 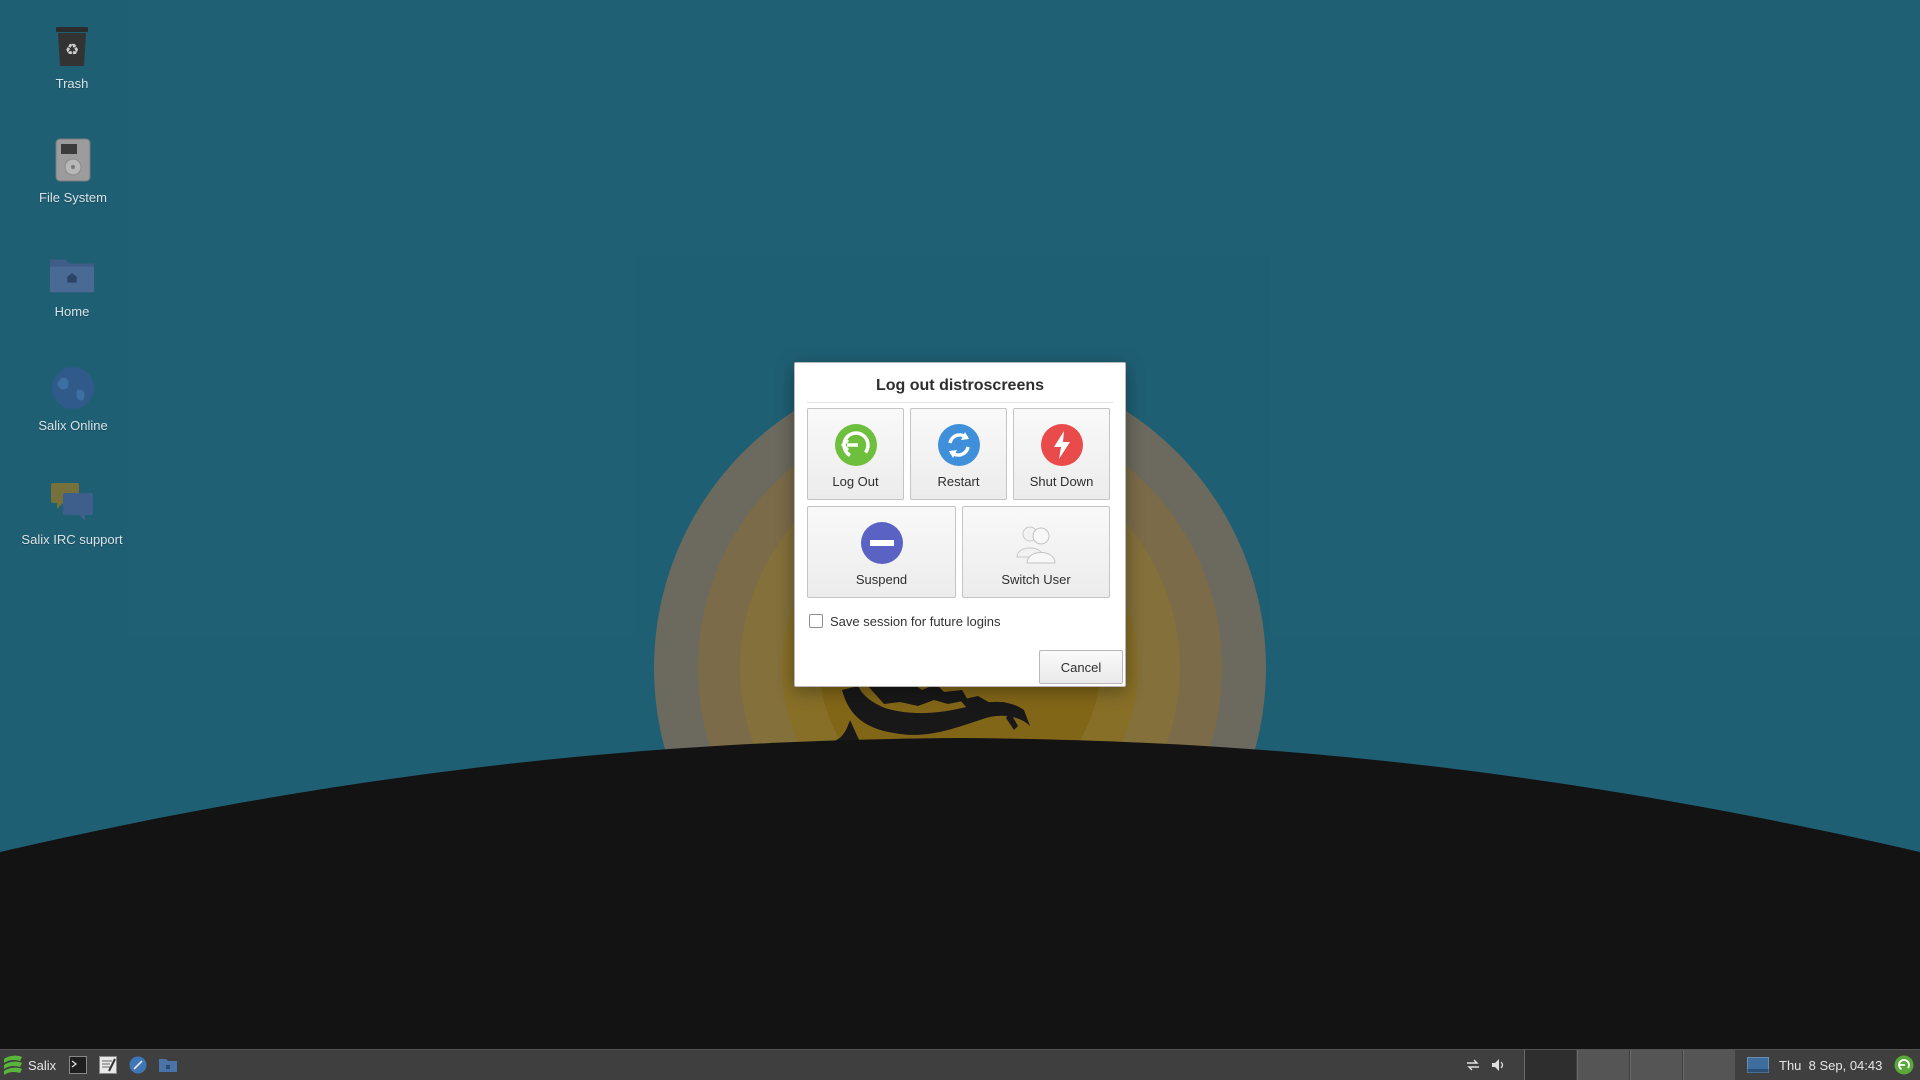 I want to click on desktop-icon-home: Home, so click(x=72, y=285).